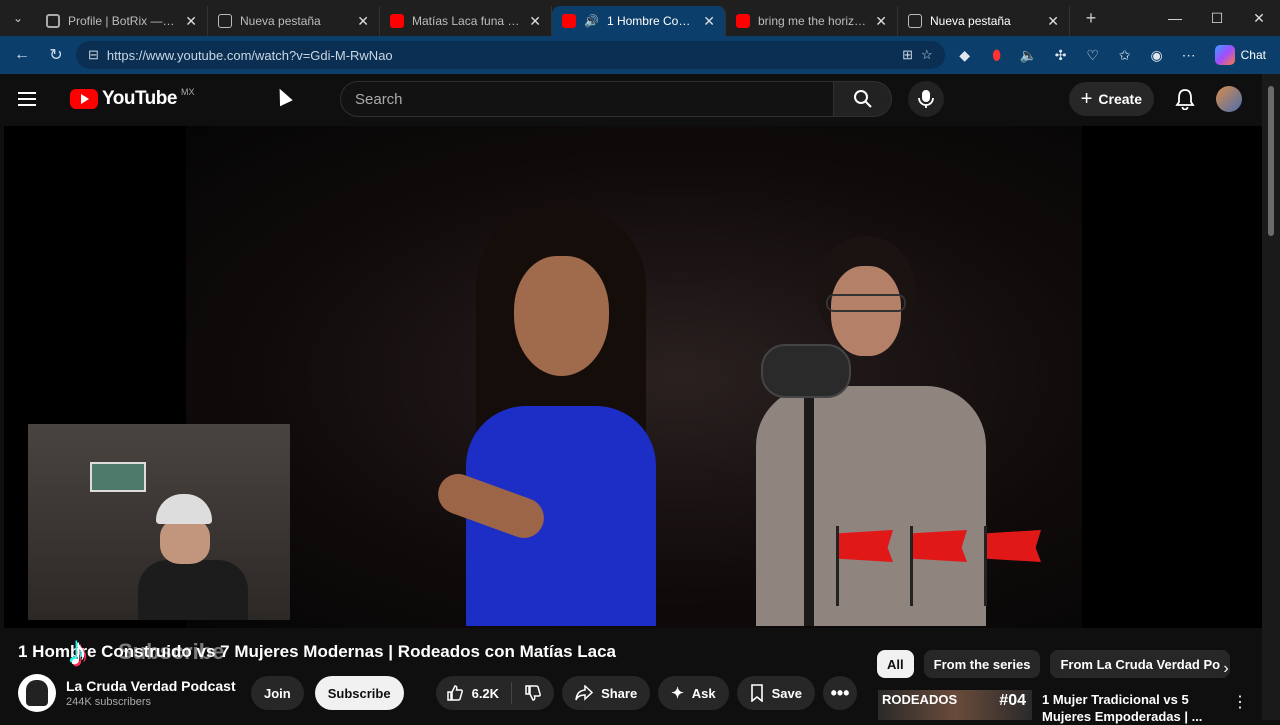 The height and width of the screenshot is (725, 1280). What do you see at coordinates (36, 99) in the screenshot?
I see `menu-hamburger-icon` at bounding box center [36, 99].